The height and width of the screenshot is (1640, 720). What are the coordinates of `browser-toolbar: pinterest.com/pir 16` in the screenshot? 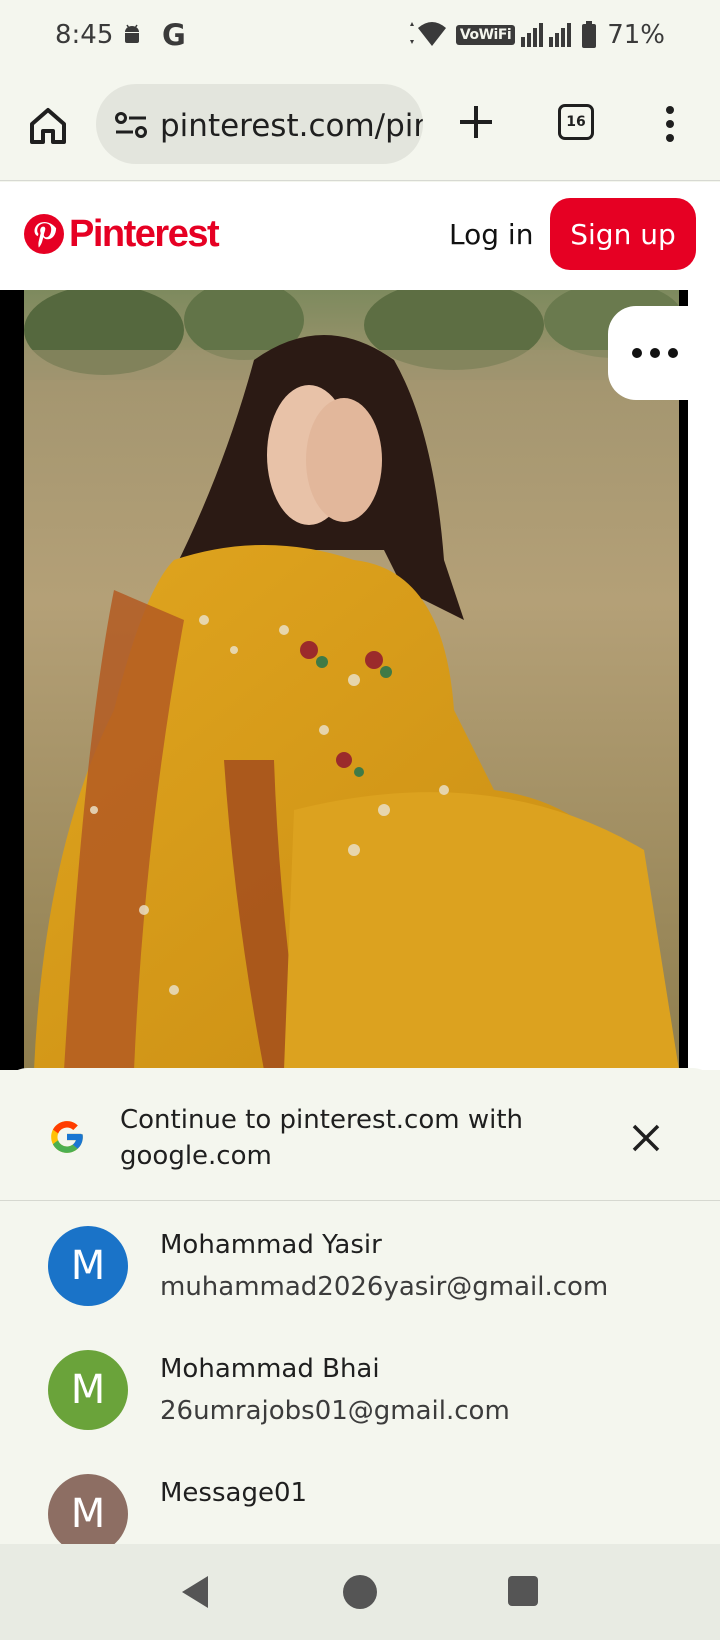 It's located at (360, 127).